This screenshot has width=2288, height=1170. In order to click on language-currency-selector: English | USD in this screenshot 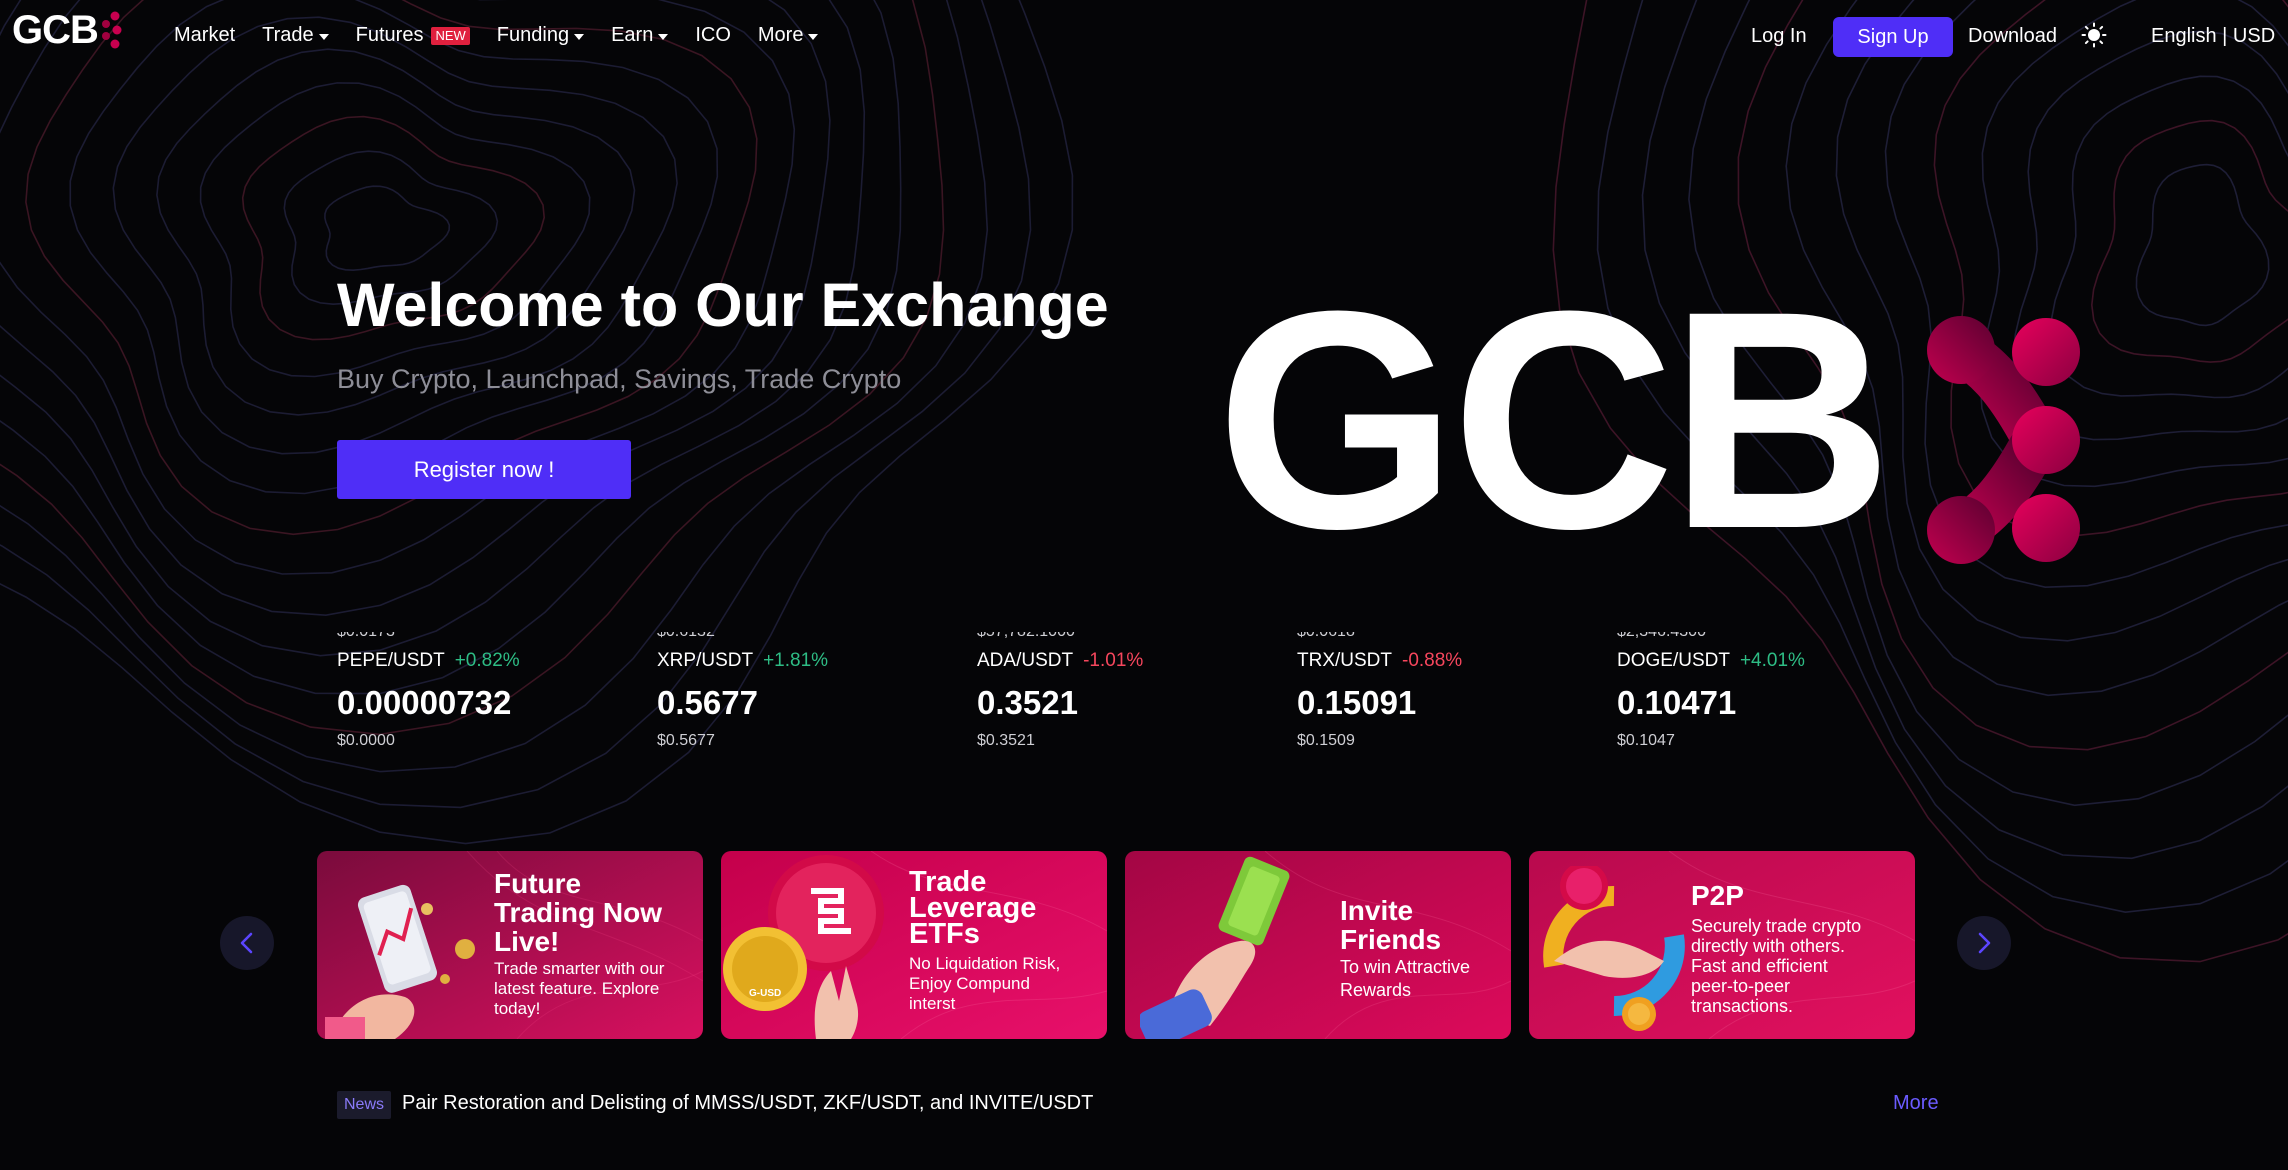, I will do `click(2213, 36)`.